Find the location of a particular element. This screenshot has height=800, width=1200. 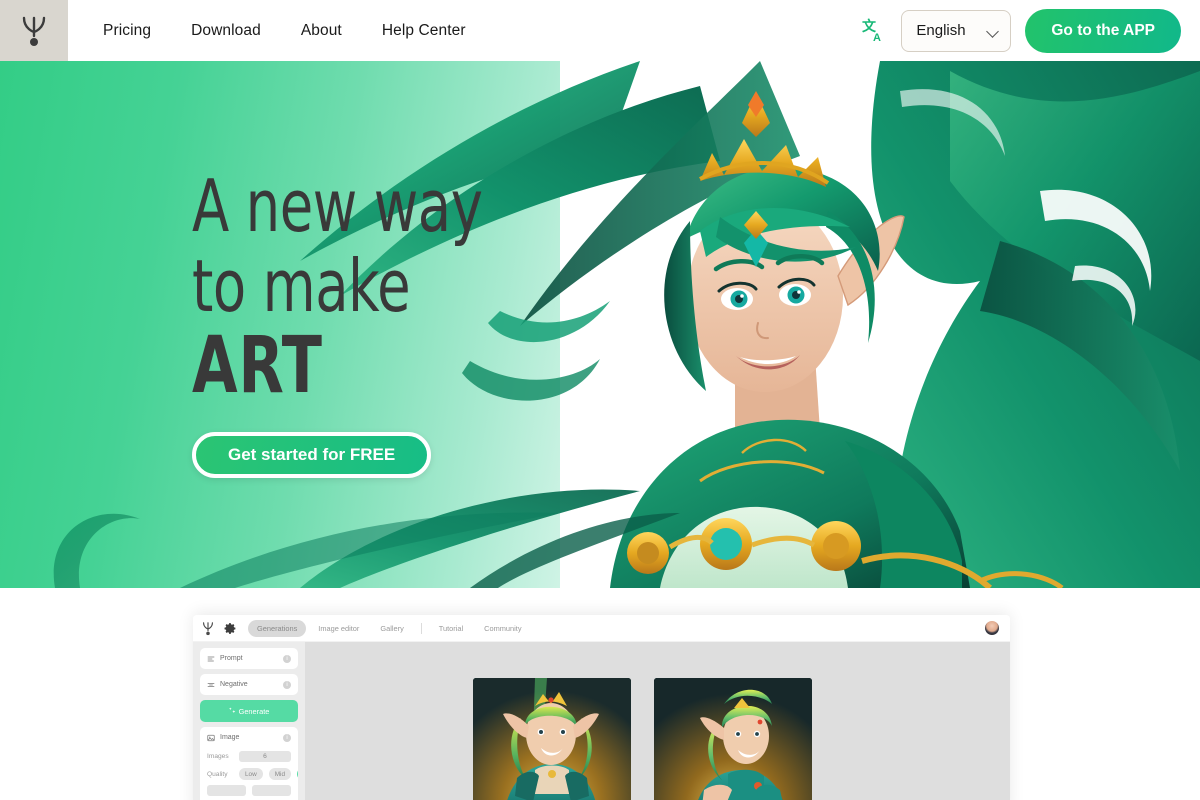

text-lines-icon is located at coordinates (211, 659).